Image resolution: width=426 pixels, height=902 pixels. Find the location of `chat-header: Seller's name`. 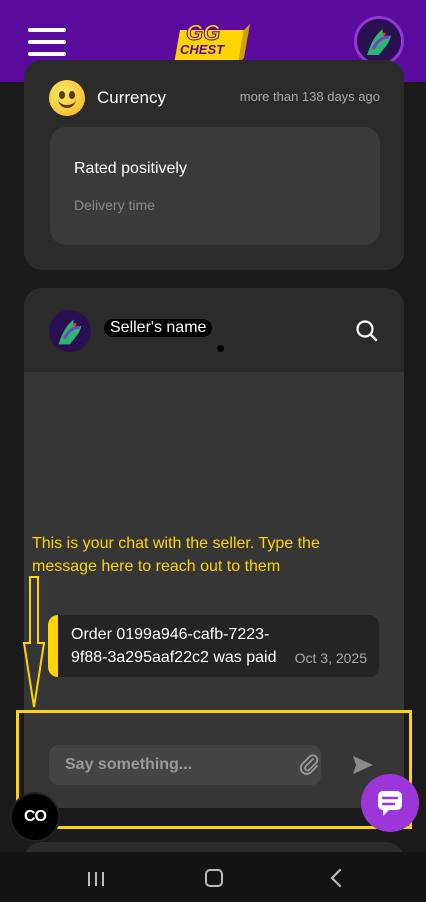

chat-header: Seller's name is located at coordinates (214, 330).